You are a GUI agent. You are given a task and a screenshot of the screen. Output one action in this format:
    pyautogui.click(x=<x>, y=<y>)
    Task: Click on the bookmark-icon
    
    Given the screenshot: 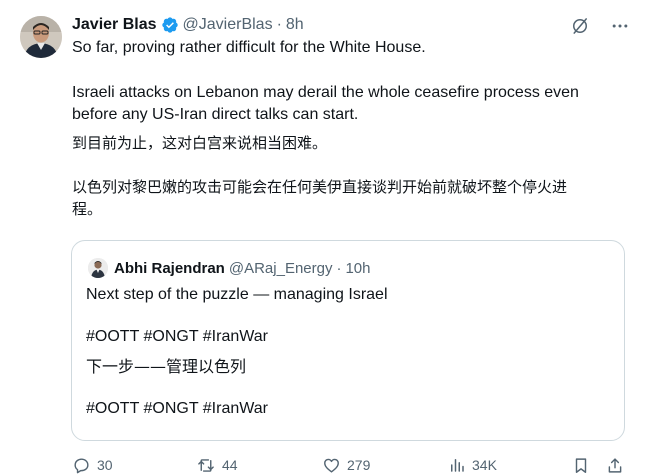 What is the action you would take?
    pyautogui.click(x=581, y=465)
    